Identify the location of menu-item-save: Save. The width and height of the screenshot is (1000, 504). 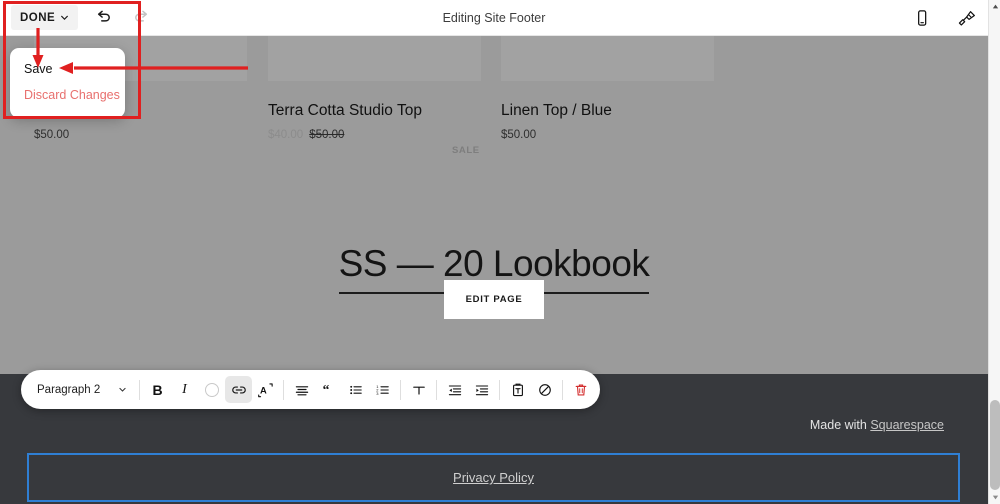
(67, 69).